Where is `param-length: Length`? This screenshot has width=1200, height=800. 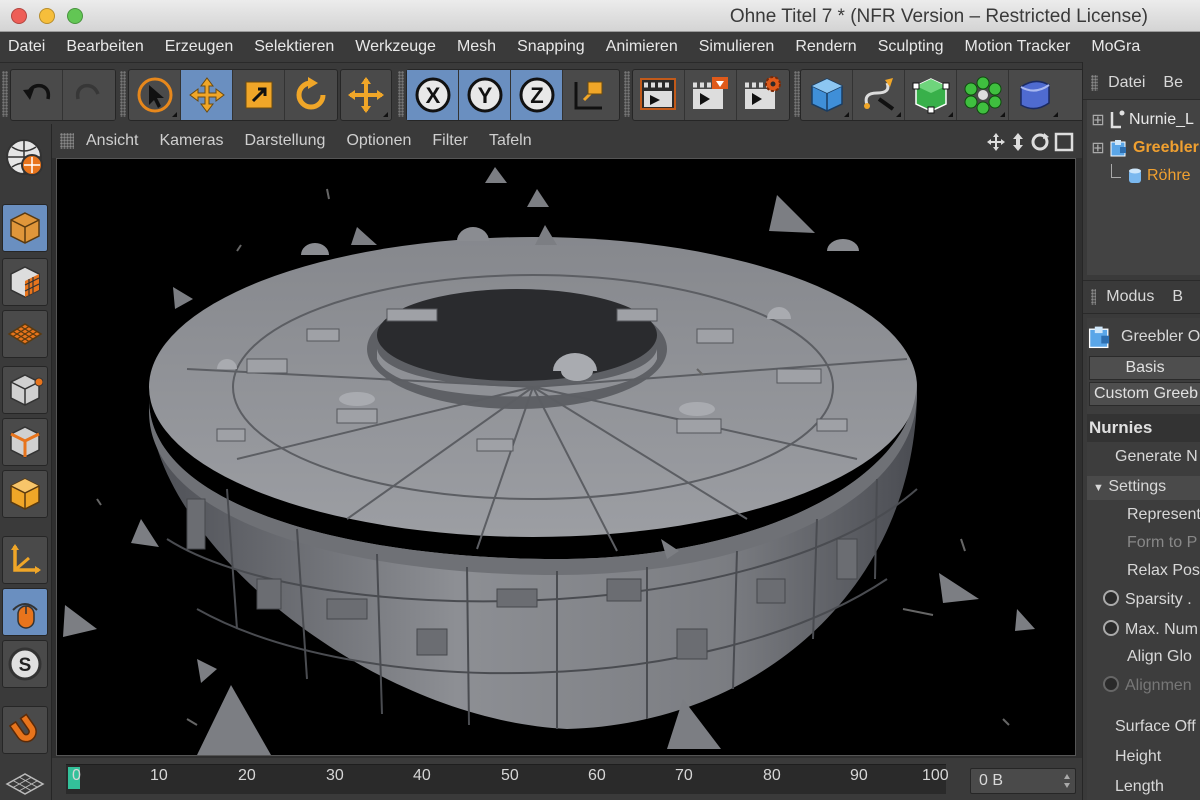
param-length: Length is located at coordinates (1143, 787).